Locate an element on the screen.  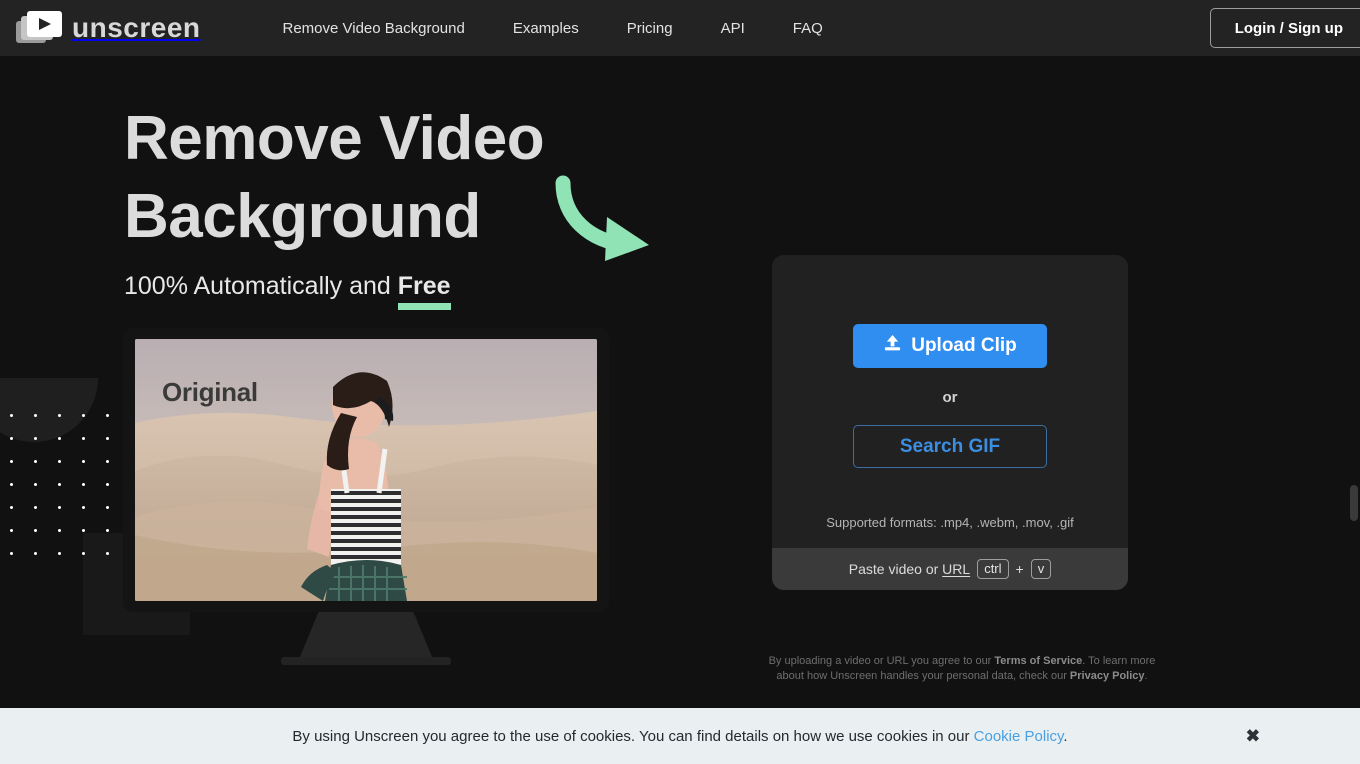
cookie-text-after: . is located at coordinates (1065, 736).